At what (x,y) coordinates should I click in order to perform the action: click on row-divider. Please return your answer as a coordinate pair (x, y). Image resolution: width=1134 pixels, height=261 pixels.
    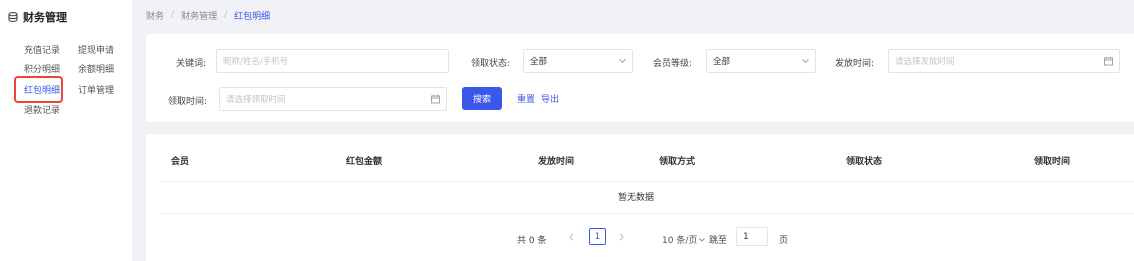
    Looking at the image, I should click on (647, 213).